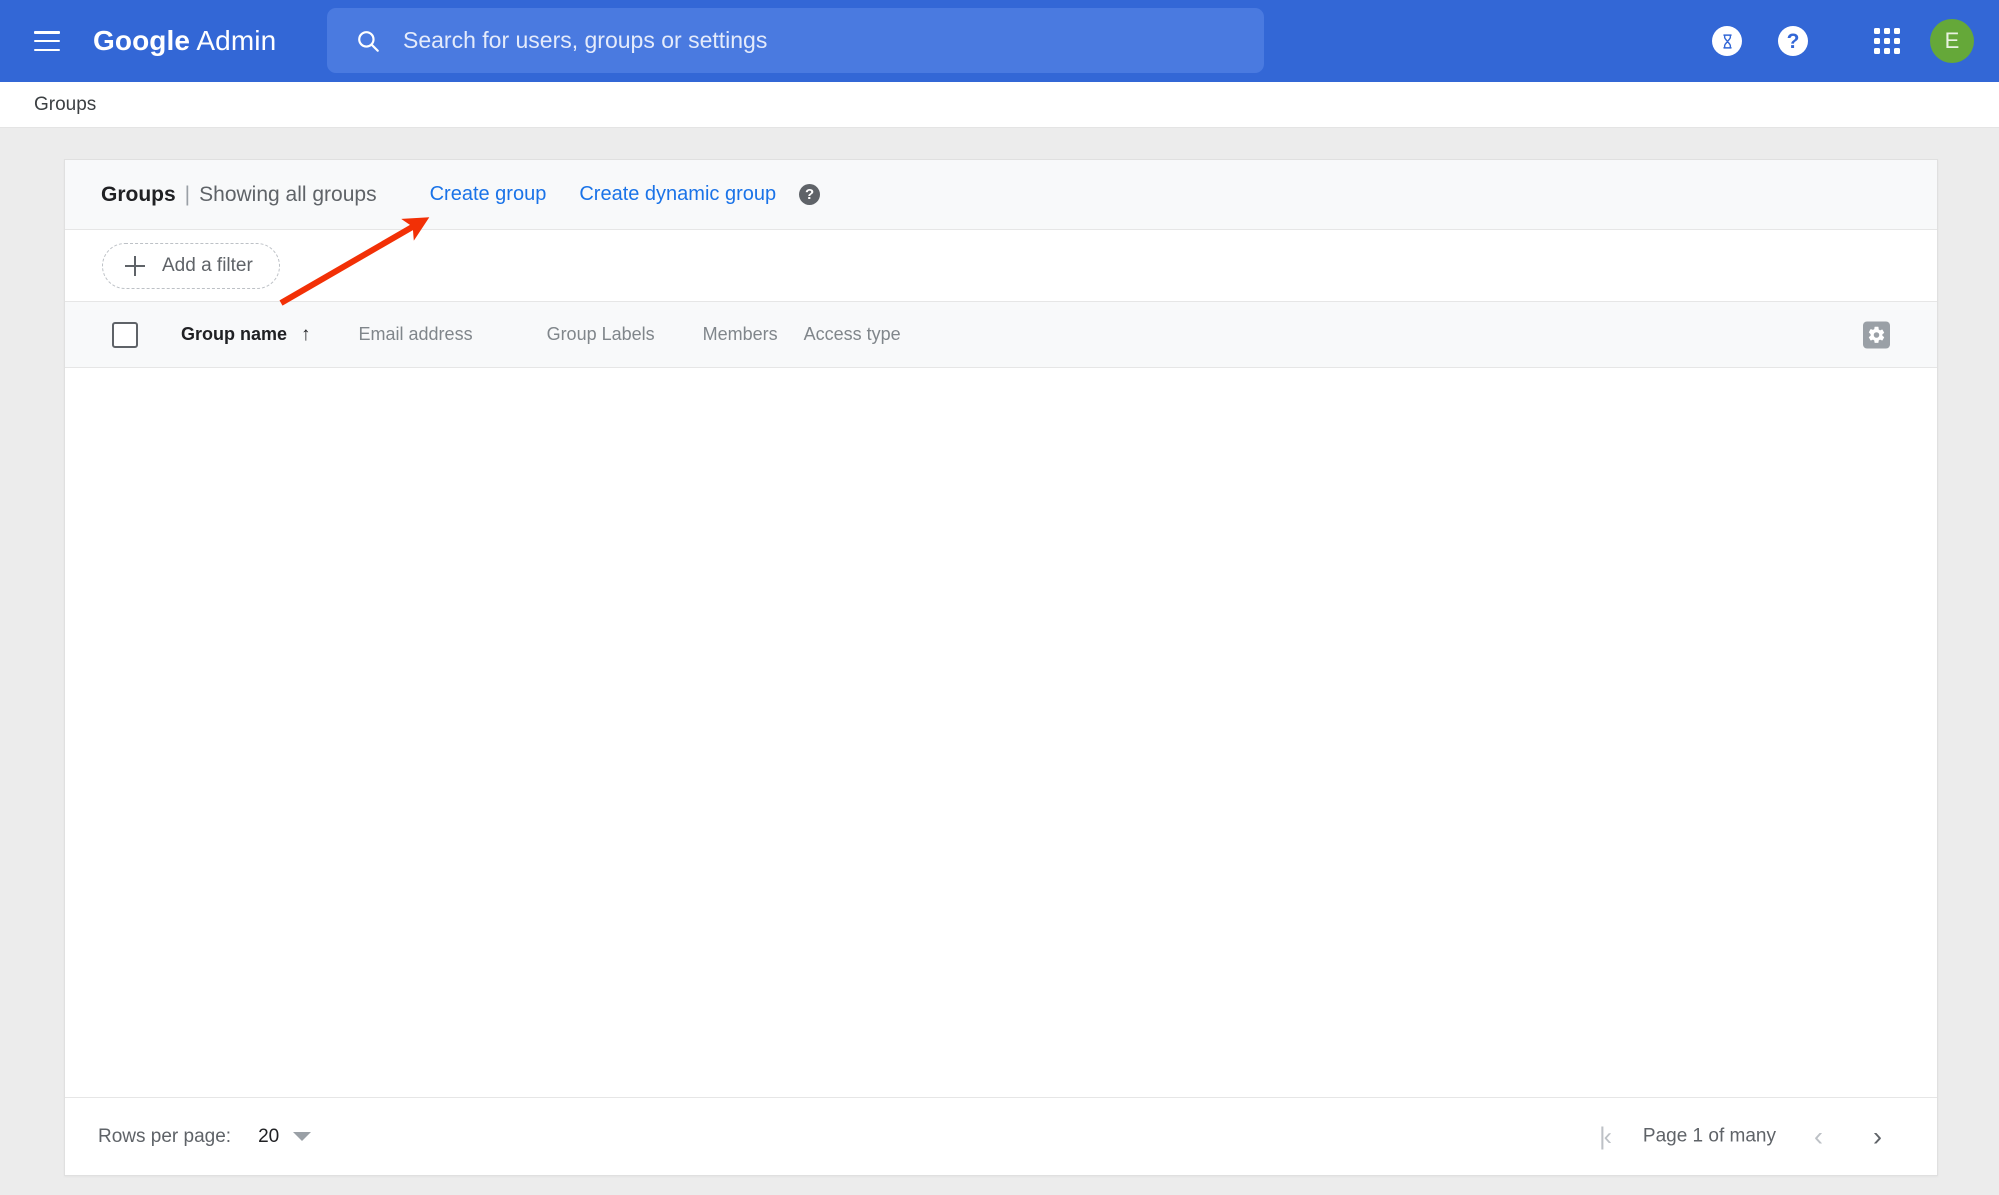 The width and height of the screenshot is (1999, 1195). I want to click on chevron-left-icon: ‹, so click(1818, 1136).